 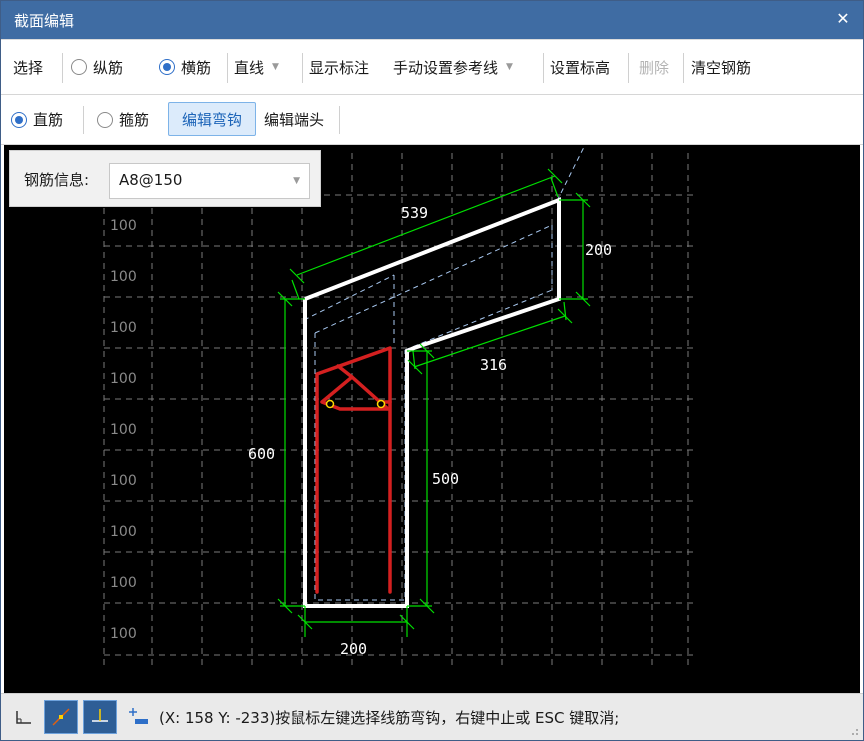 What do you see at coordinates (108, 67) in the screenshot?
I see `radio-longitudinal-label: 纵筋` at bounding box center [108, 67].